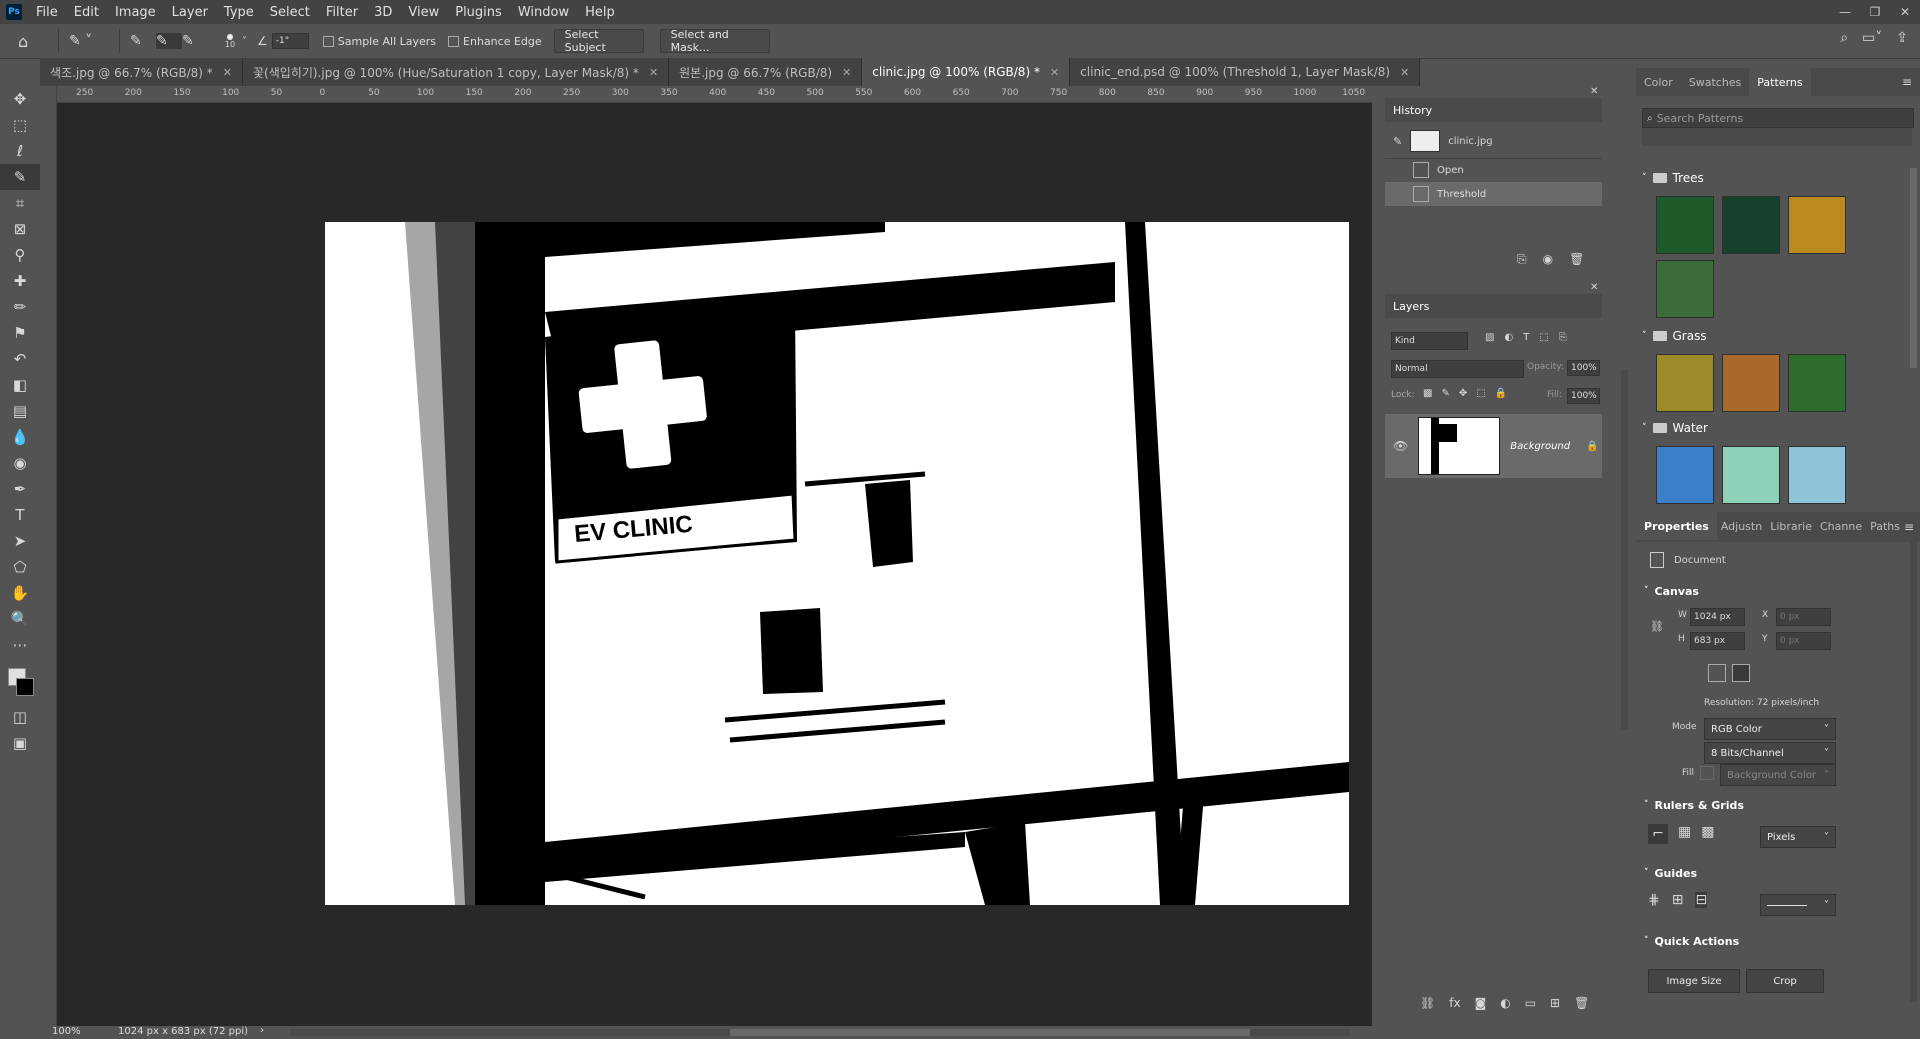 Image resolution: width=1920 pixels, height=1039 pixels. I want to click on menu-view: View, so click(423, 12).